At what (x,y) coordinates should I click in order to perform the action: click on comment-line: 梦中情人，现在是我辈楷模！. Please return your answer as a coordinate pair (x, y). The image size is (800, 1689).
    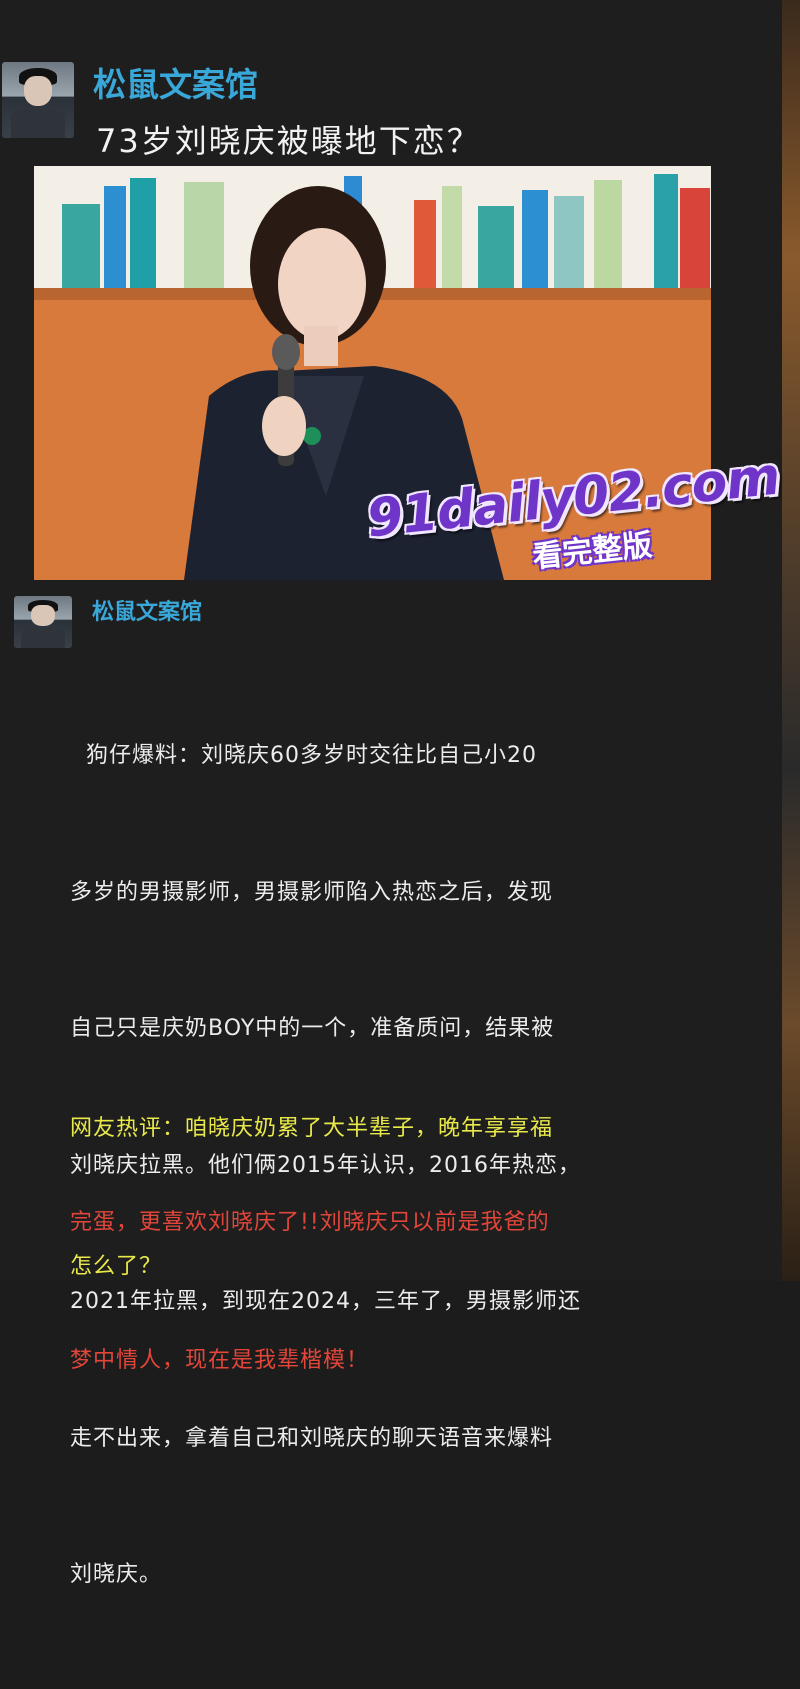
    Looking at the image, I should click on (220, 1360).